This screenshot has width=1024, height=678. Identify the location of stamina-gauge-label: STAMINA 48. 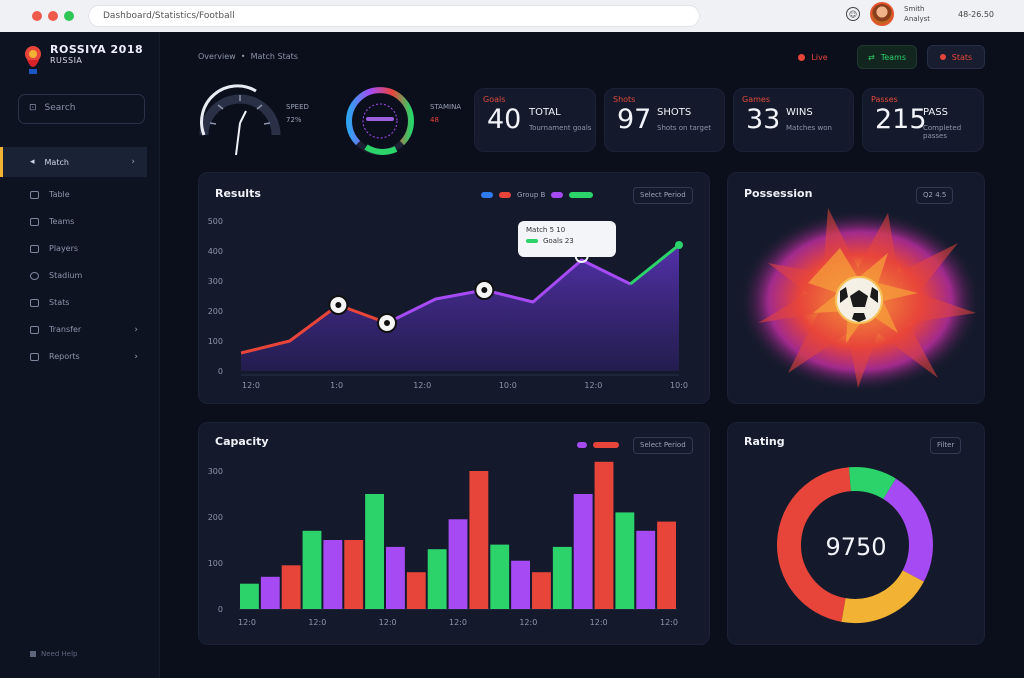
(445, 114).